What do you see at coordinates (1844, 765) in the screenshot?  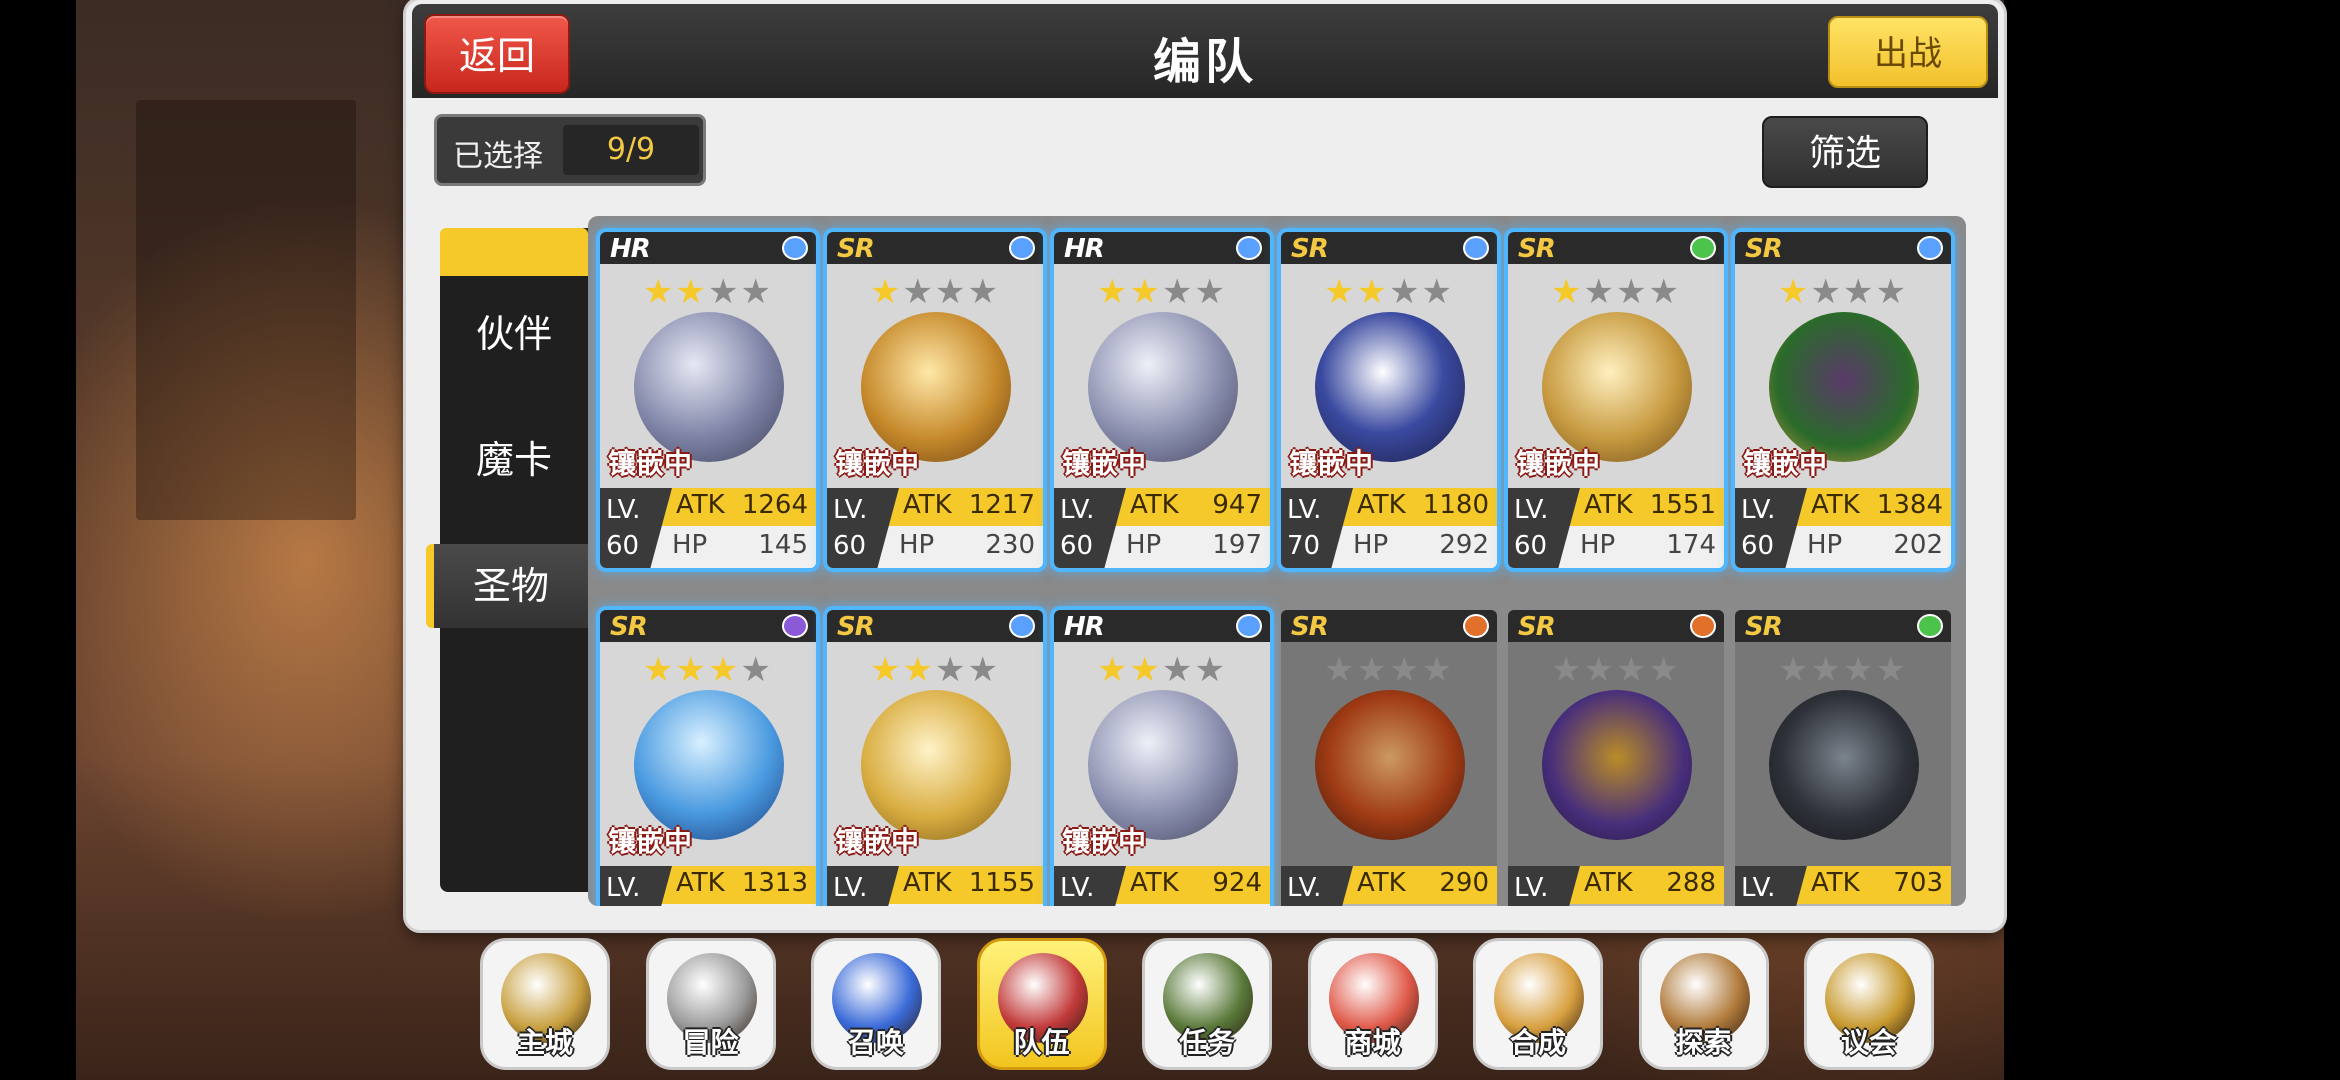 I see `mechanical-crest-relic-icon` at bounding box center [1844, 765].